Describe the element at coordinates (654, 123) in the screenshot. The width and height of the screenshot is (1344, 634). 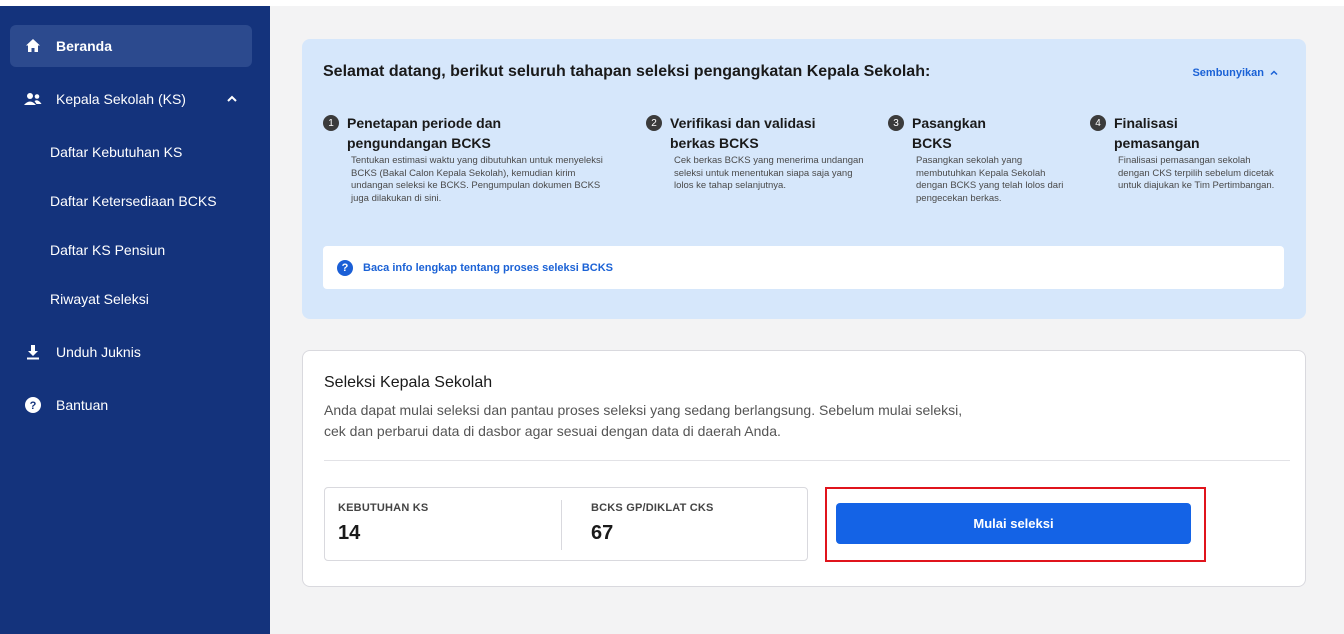
I see `step-number: 2` at that location.